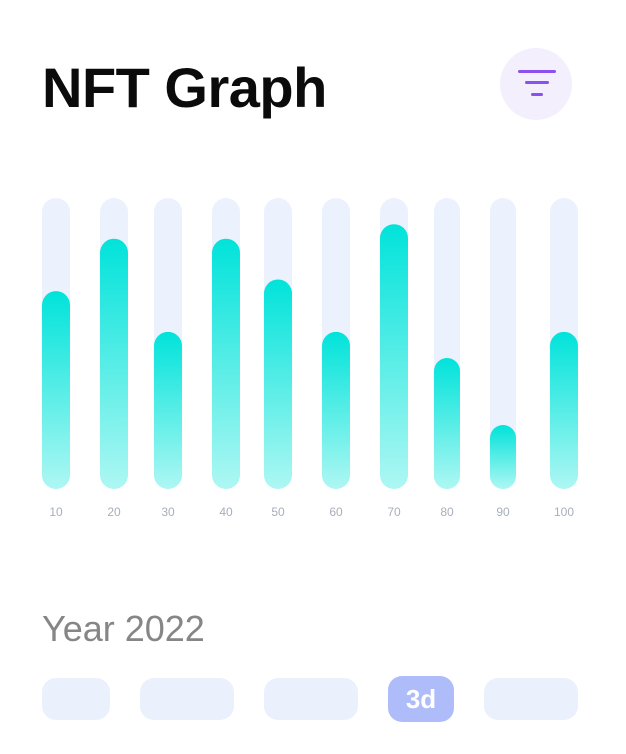 This screenshot has width=626, height=754. I want to click on x-tick-label: 40, so click(226, 512).